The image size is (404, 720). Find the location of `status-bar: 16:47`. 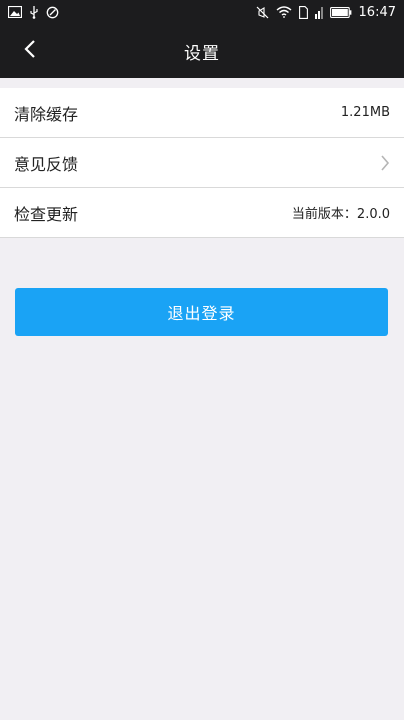

status-bar: 16:47 is located at coordinates (202, 12).